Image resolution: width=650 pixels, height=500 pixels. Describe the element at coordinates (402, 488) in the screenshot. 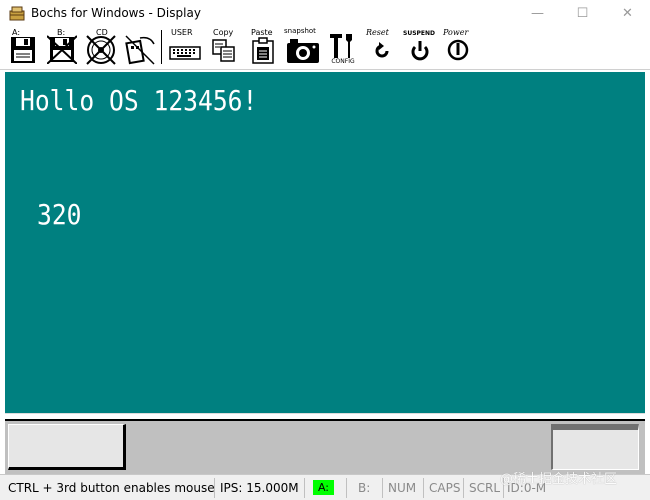

I see `num-lock-indicator: NUM` at that location.